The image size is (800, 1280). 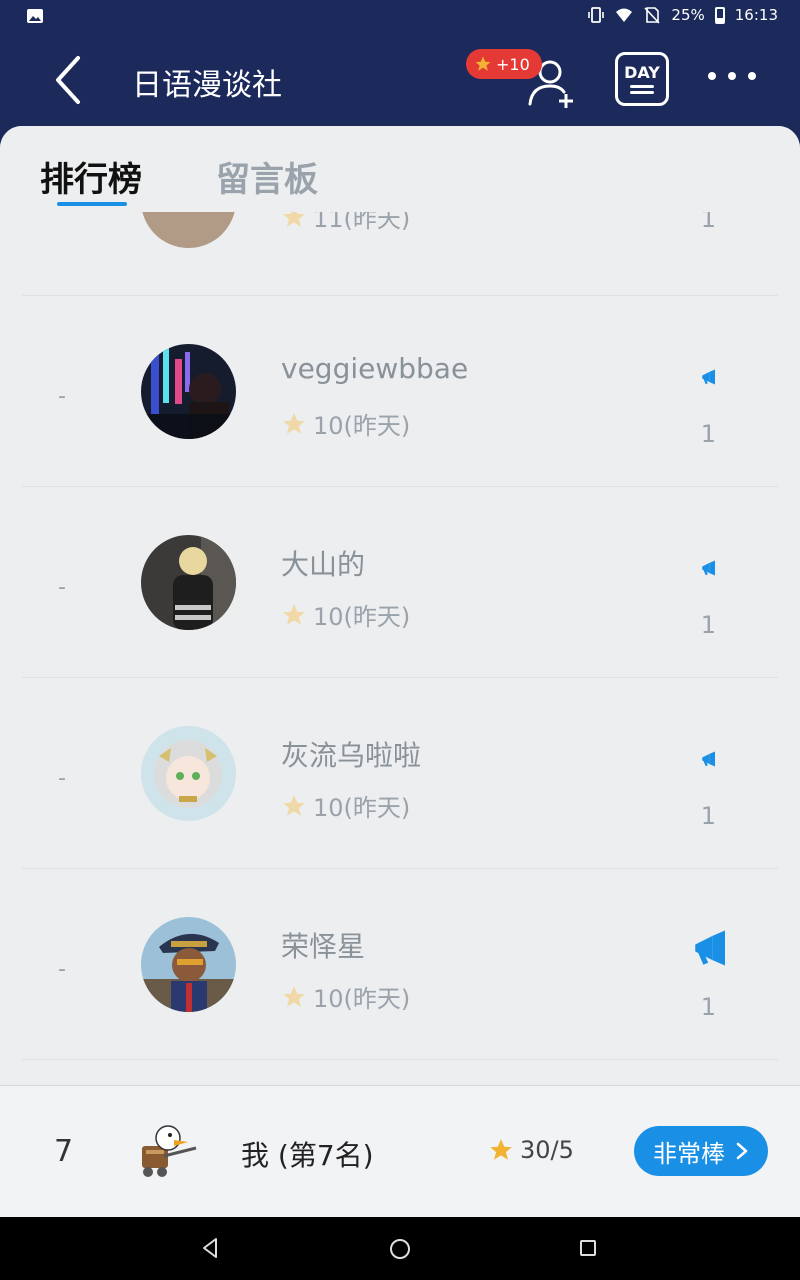 What do you see at coordinates (400, 84) in the screenshot?
I see `app-header: 日语漫谈社 +10 DAY` at bounding box center [400, 84].